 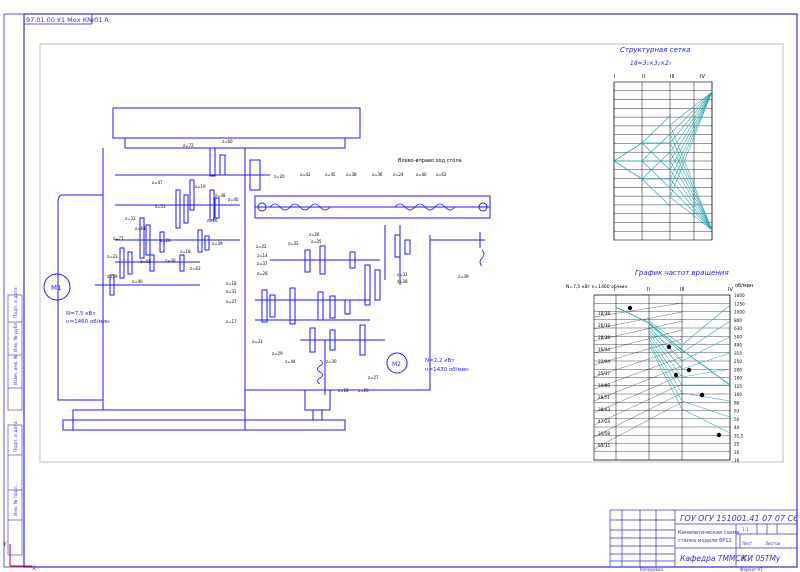 I want to click on structural-grid-title: Структурная сетка, so click(x=655, y=50).